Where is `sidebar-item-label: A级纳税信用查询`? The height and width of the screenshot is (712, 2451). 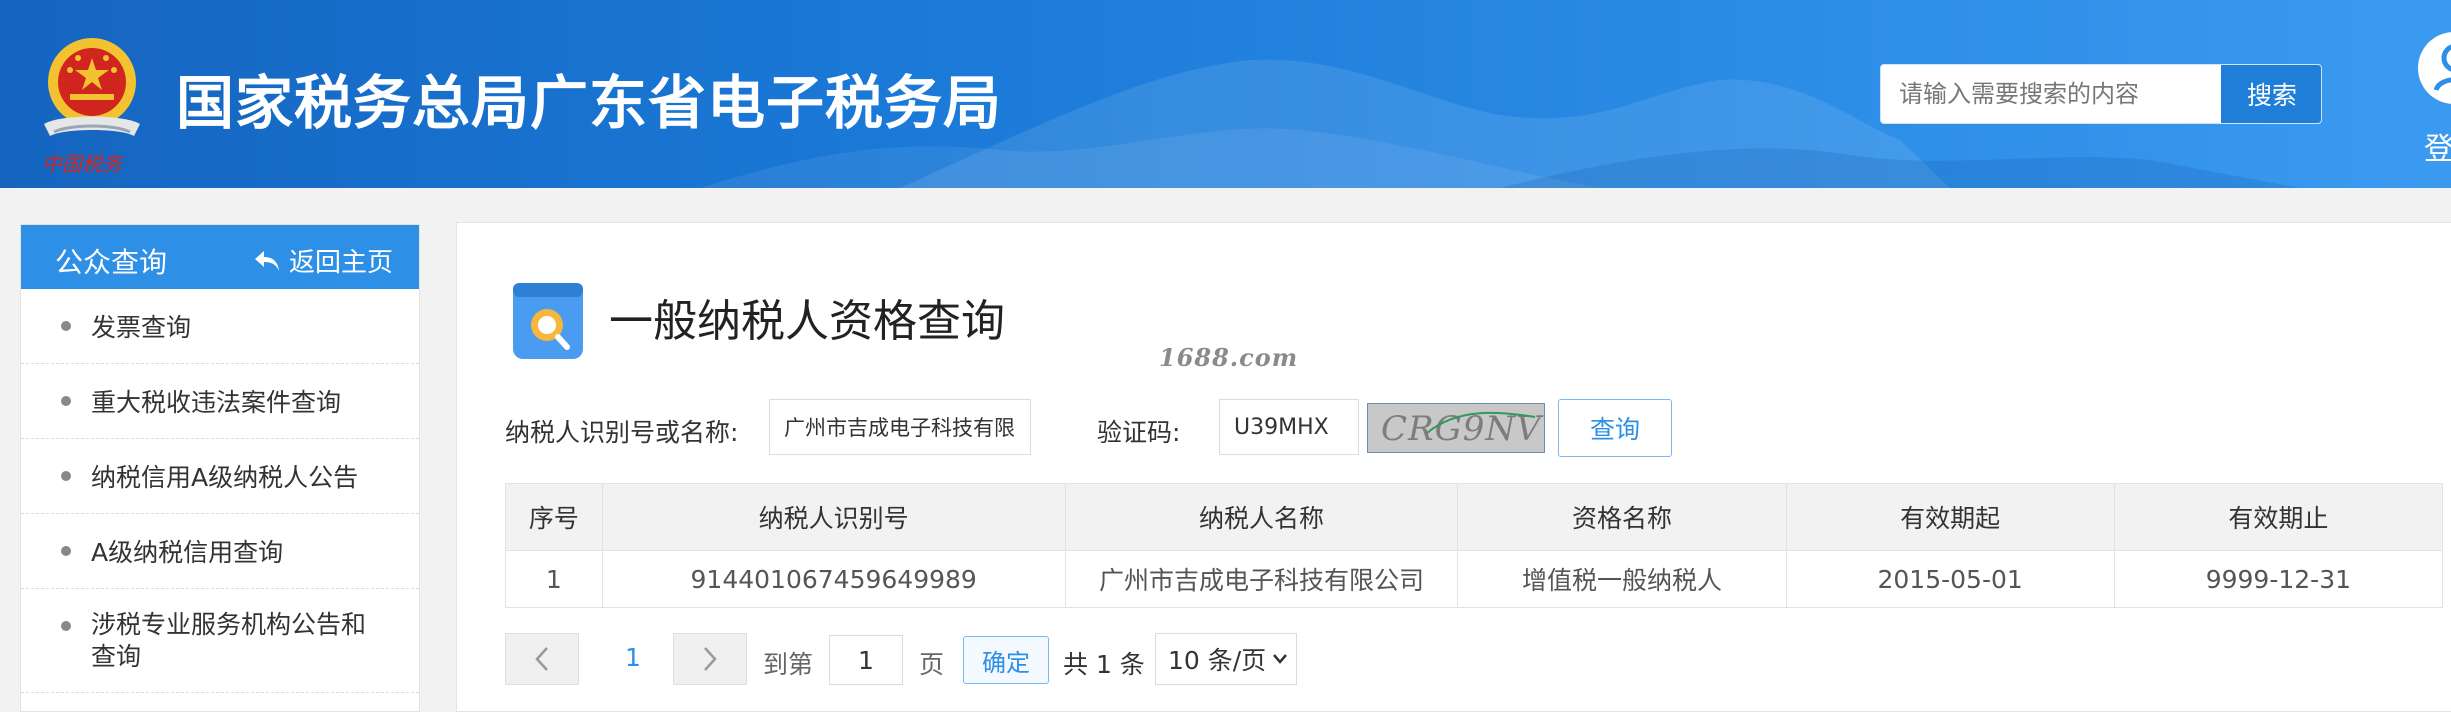 sidebar-item-label: A级纳税信用查询 is located at coordinates (187, 551).